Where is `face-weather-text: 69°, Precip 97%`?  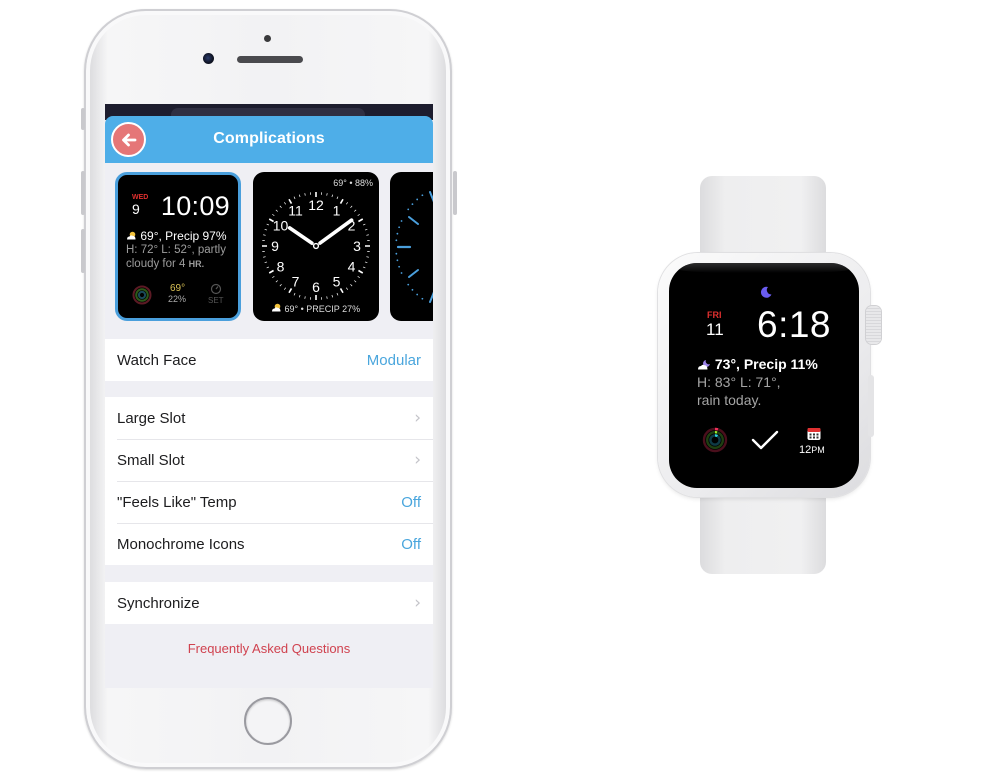 face-weather-text: 69°, Precip 97% is located at coordinates (183, 236).